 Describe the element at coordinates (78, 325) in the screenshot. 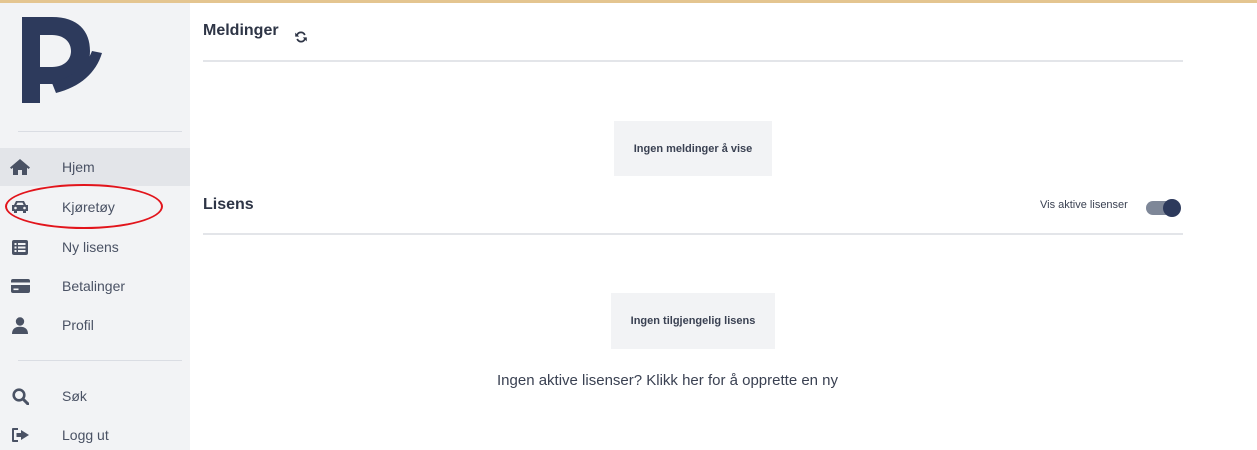

I see `sidebar-item-label: Profil` at that location.